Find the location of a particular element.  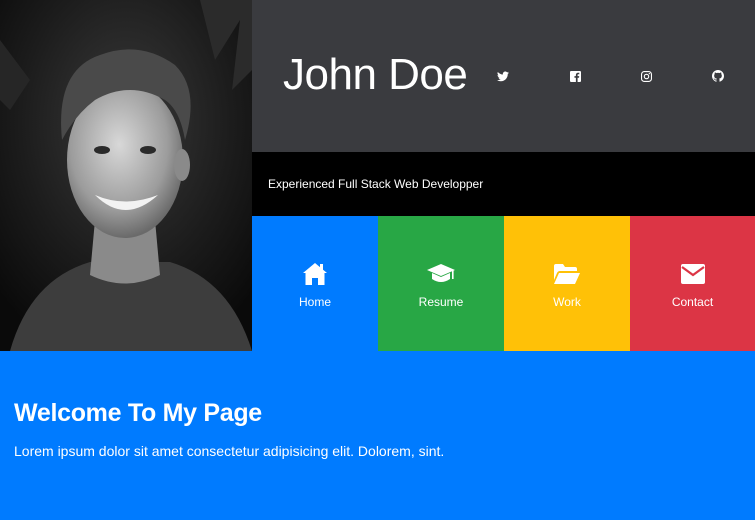

nav-tile-contact: Contact is located at coordinates (692, 283).